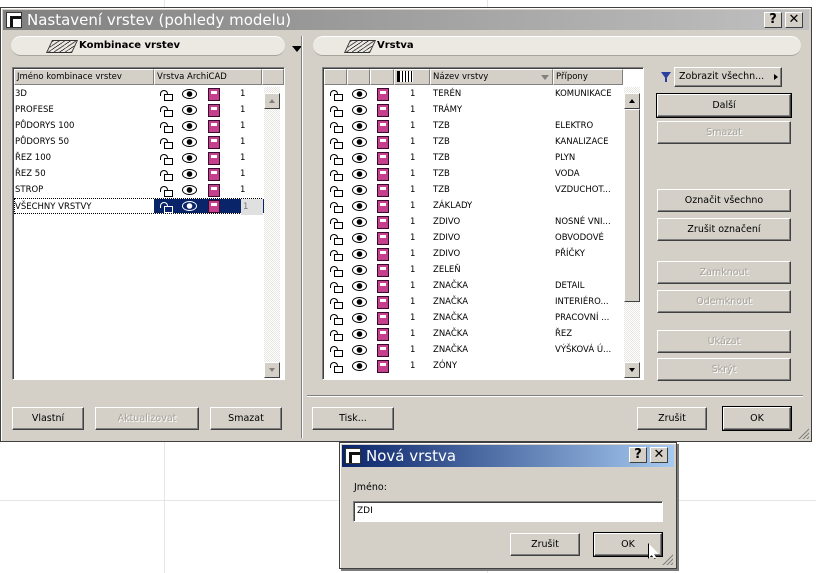 Image resolution: width=816 pixels, height=573 pixels. I want to click on show-button: Ukázat, so click(724, 341).